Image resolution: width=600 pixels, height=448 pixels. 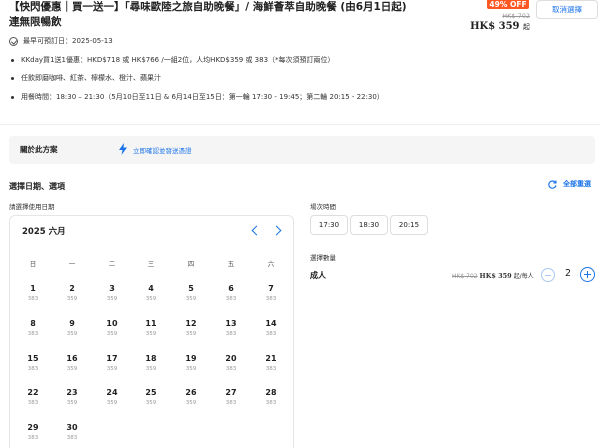 I want to click on calendar-day: 5 359, so click(x=191, y=293).